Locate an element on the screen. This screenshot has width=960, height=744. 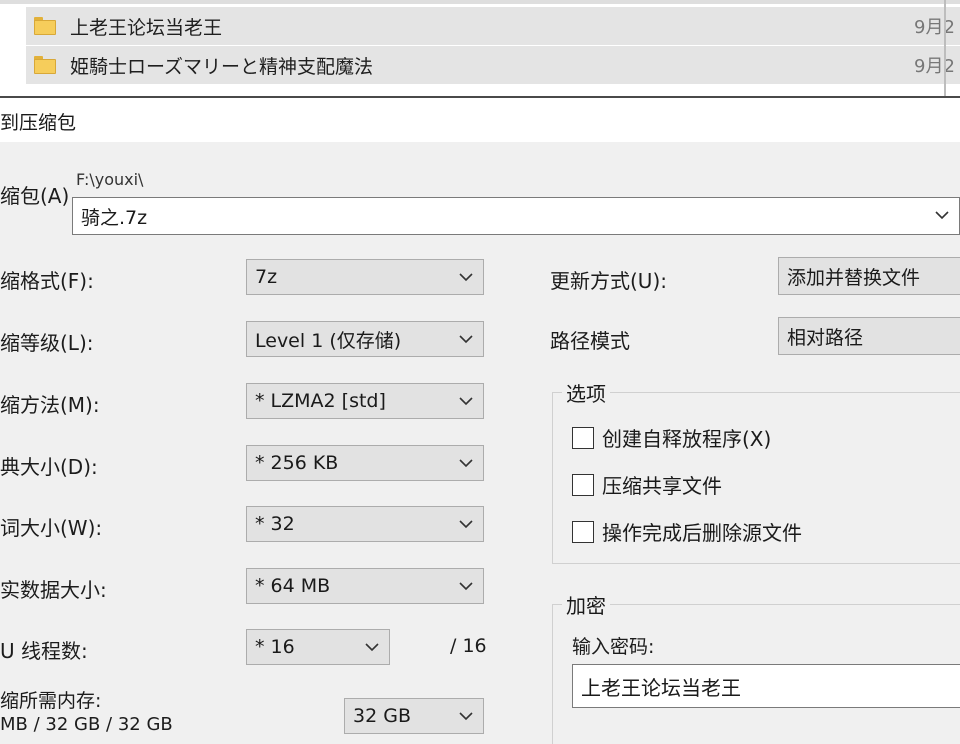
checkbox-label: 操作完成后删除源文件 is located at coordinates (702, 533).